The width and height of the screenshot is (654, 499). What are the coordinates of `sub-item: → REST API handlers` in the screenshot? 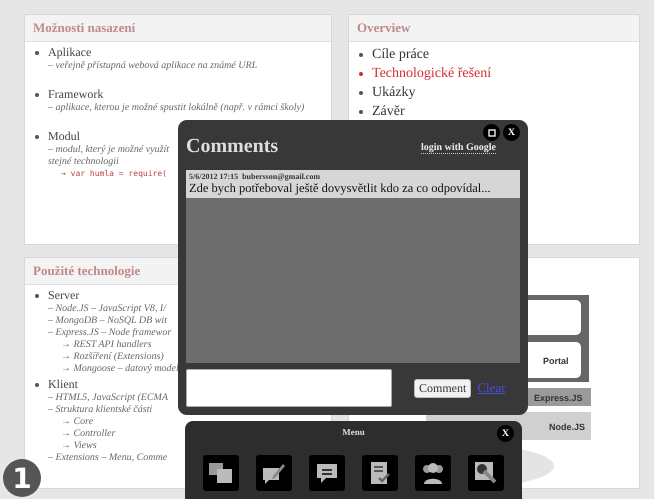 It's located at (106, 345).